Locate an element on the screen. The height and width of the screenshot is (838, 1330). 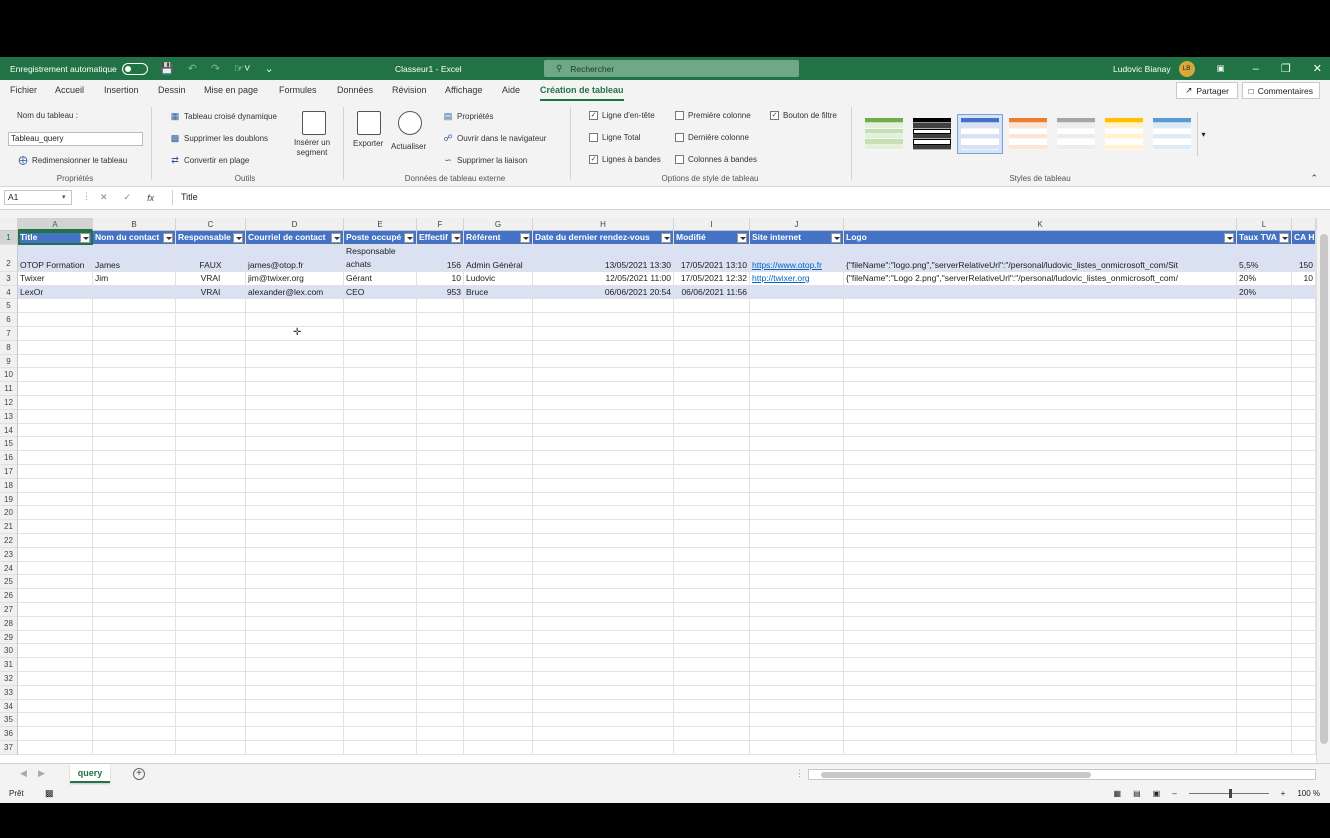
row-header: 36 is located at coordinates (9, 734).